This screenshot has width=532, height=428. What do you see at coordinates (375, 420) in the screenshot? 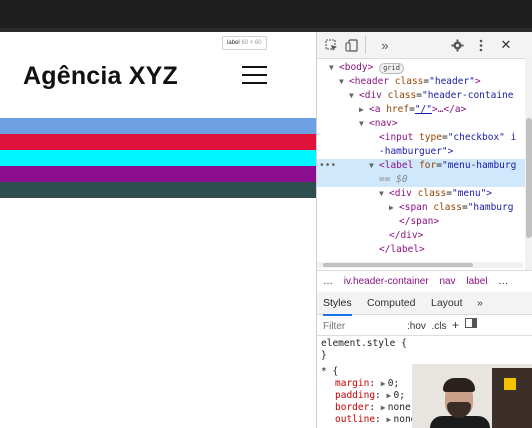
I see `outline-declaration: outline: ▶ none` at bounding box center [375, 420].